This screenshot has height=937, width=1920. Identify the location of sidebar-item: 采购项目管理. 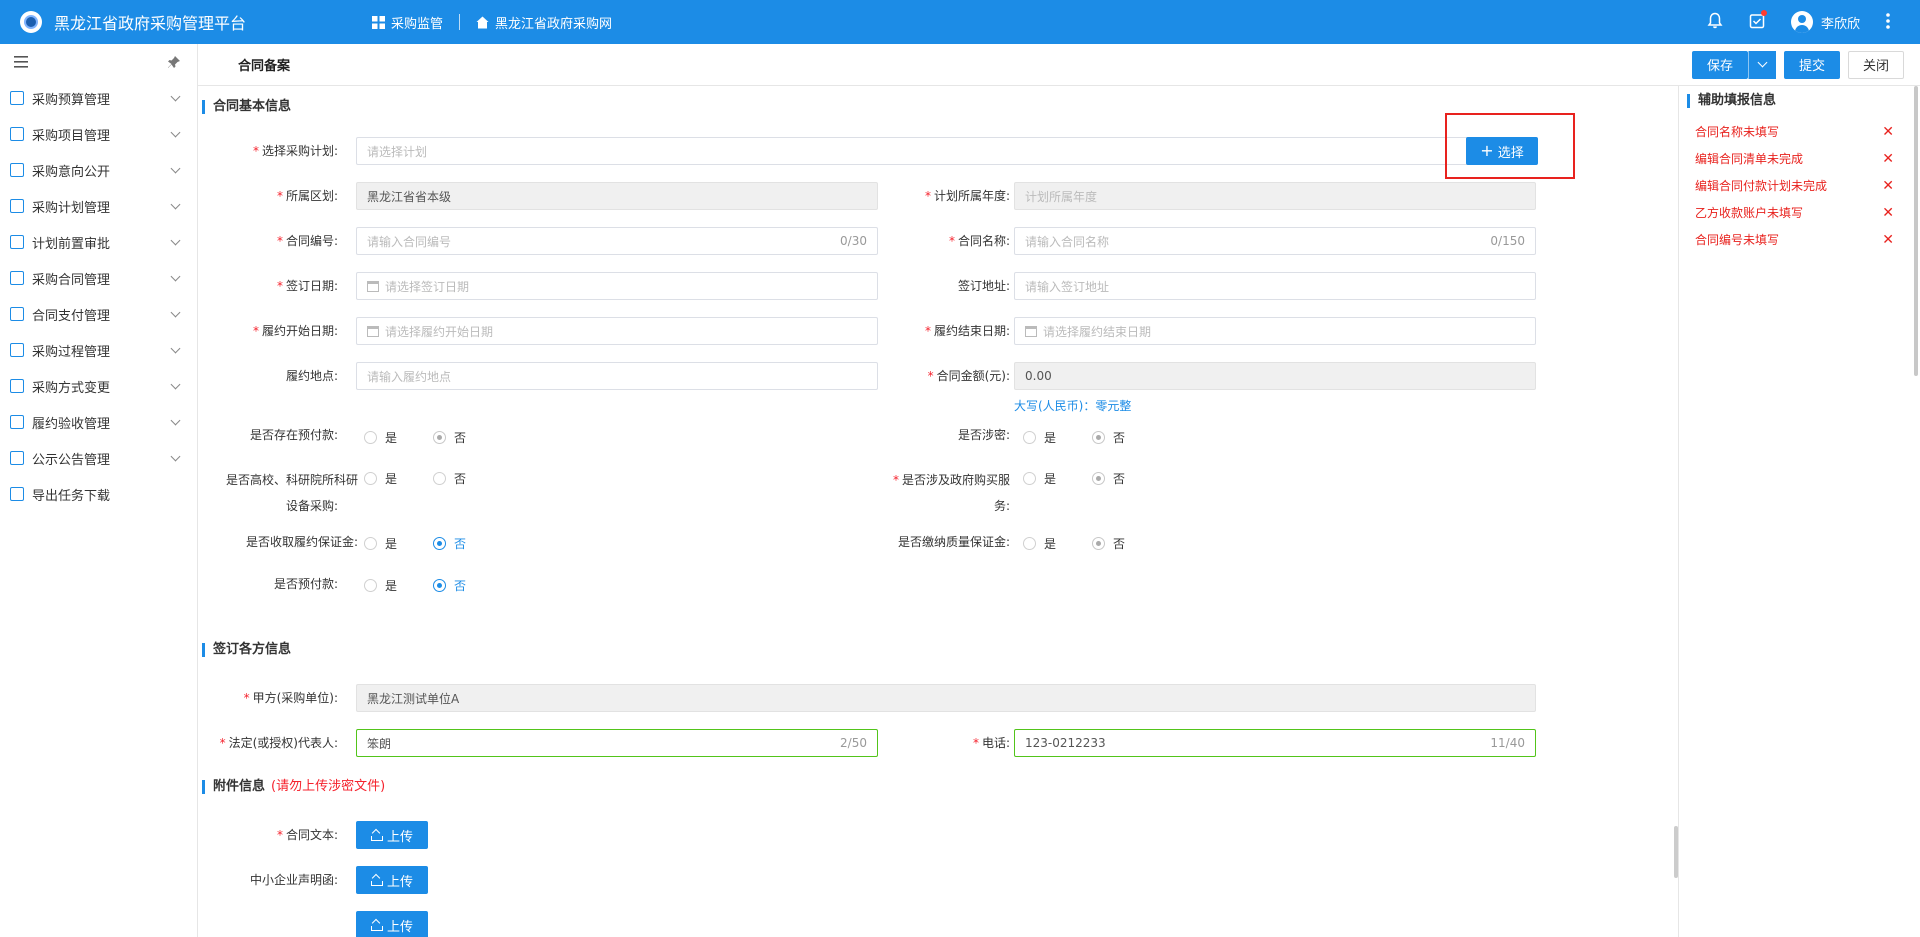
(98, 134).